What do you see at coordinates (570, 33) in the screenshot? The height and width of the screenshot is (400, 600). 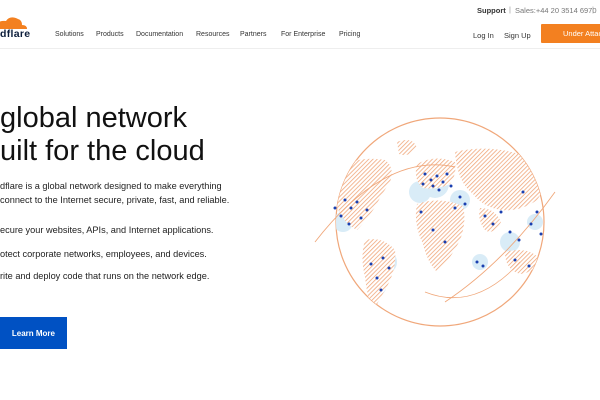 I see `under-attack-button: Under Attac` at bounding box center [570, 33].